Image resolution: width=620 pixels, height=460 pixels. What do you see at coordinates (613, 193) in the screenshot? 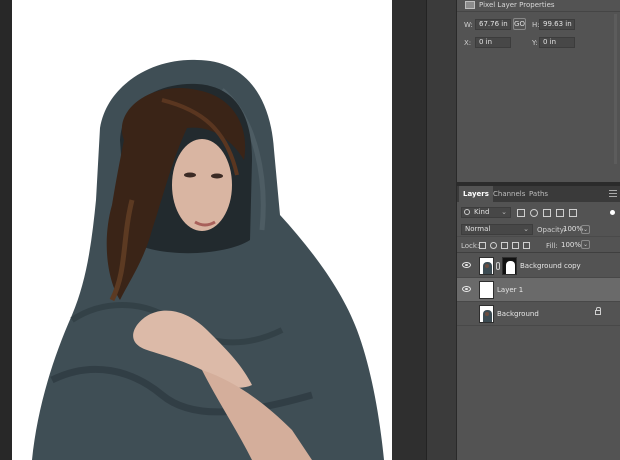
I see `panel-menu-icon` at bounding box center [613, 193].